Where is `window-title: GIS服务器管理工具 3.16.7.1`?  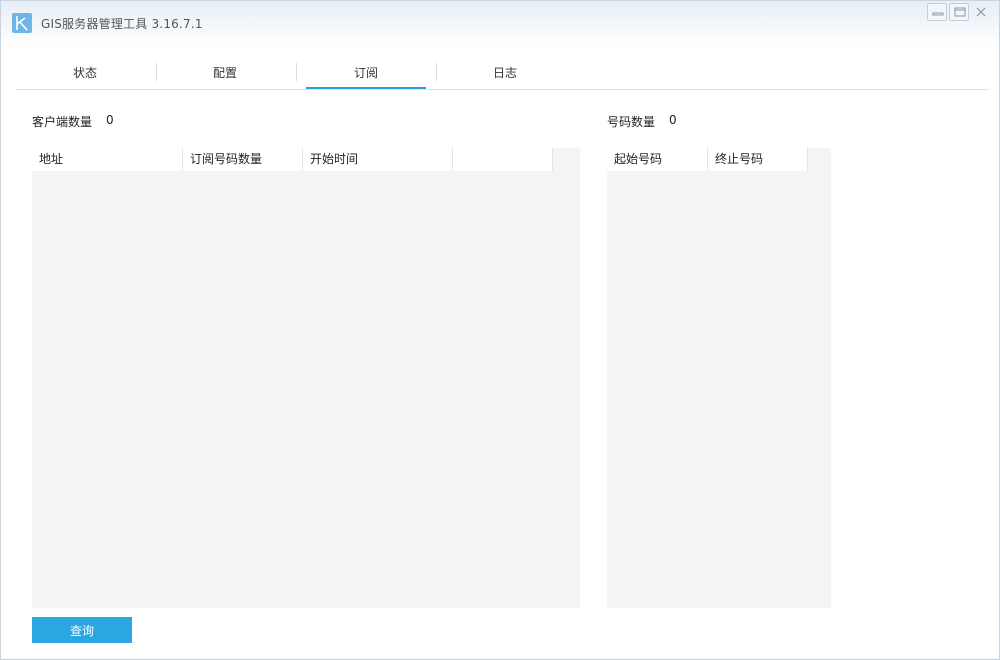 window-title: GIS服务器管理工具 3.16.7.1 is located at coordinates (122, 24).